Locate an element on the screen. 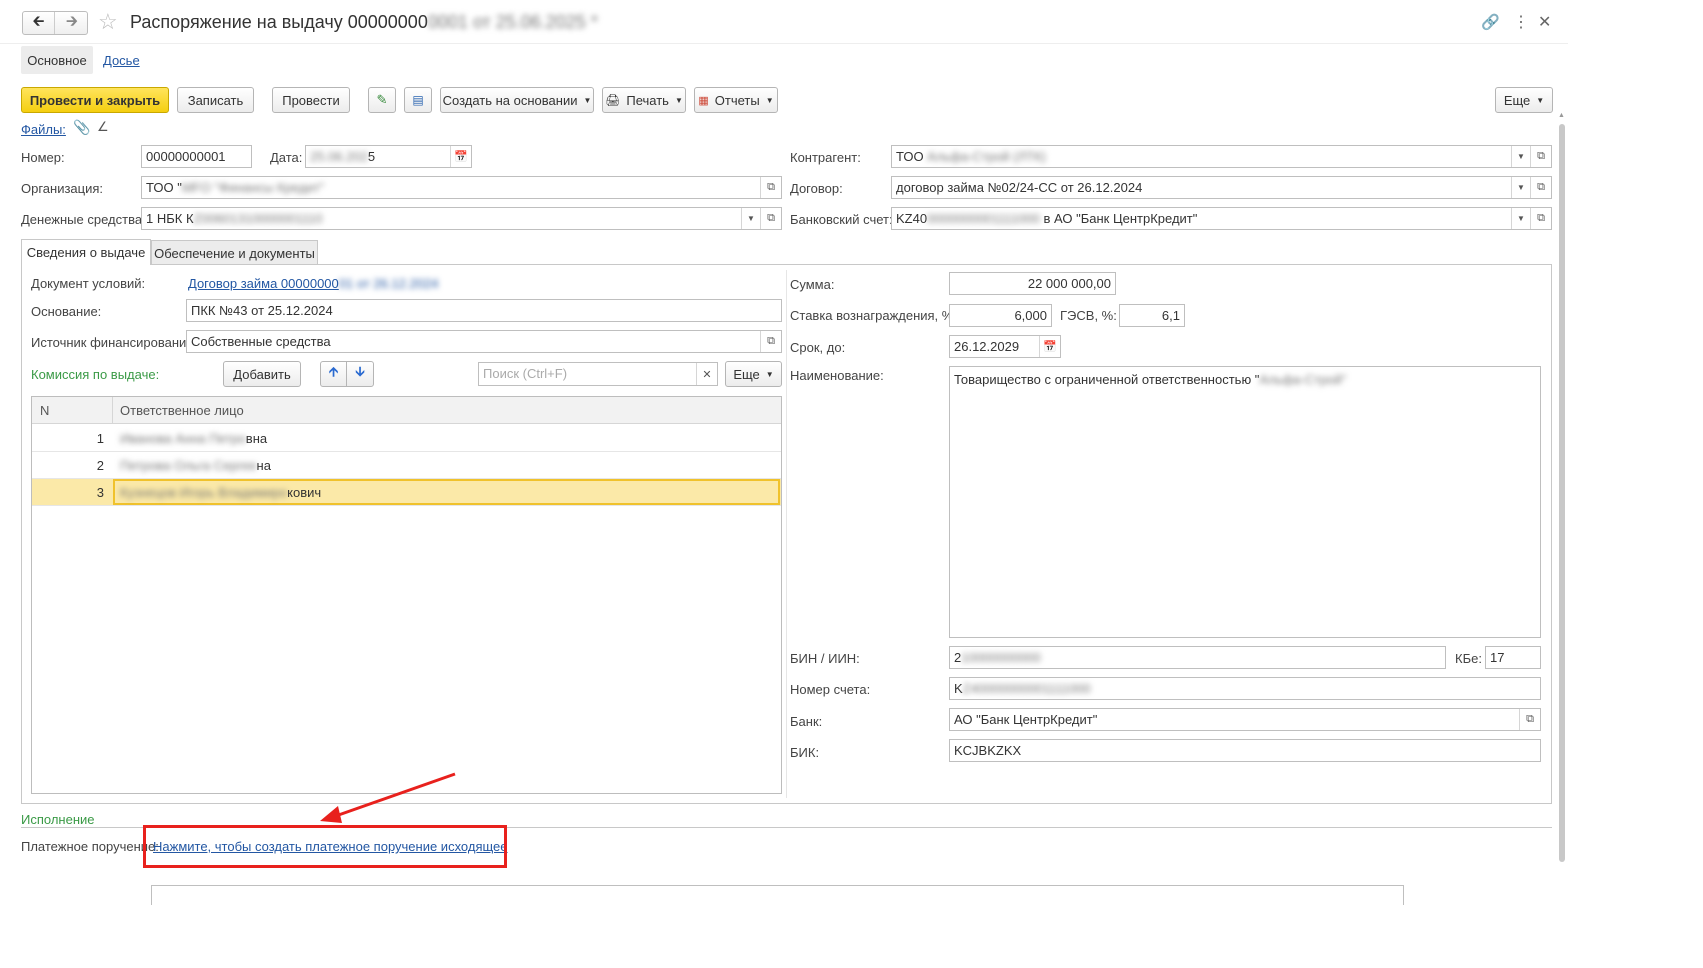 This screenshot has width=1703, height=968. right-edge is located at coordinates (1635, 484).